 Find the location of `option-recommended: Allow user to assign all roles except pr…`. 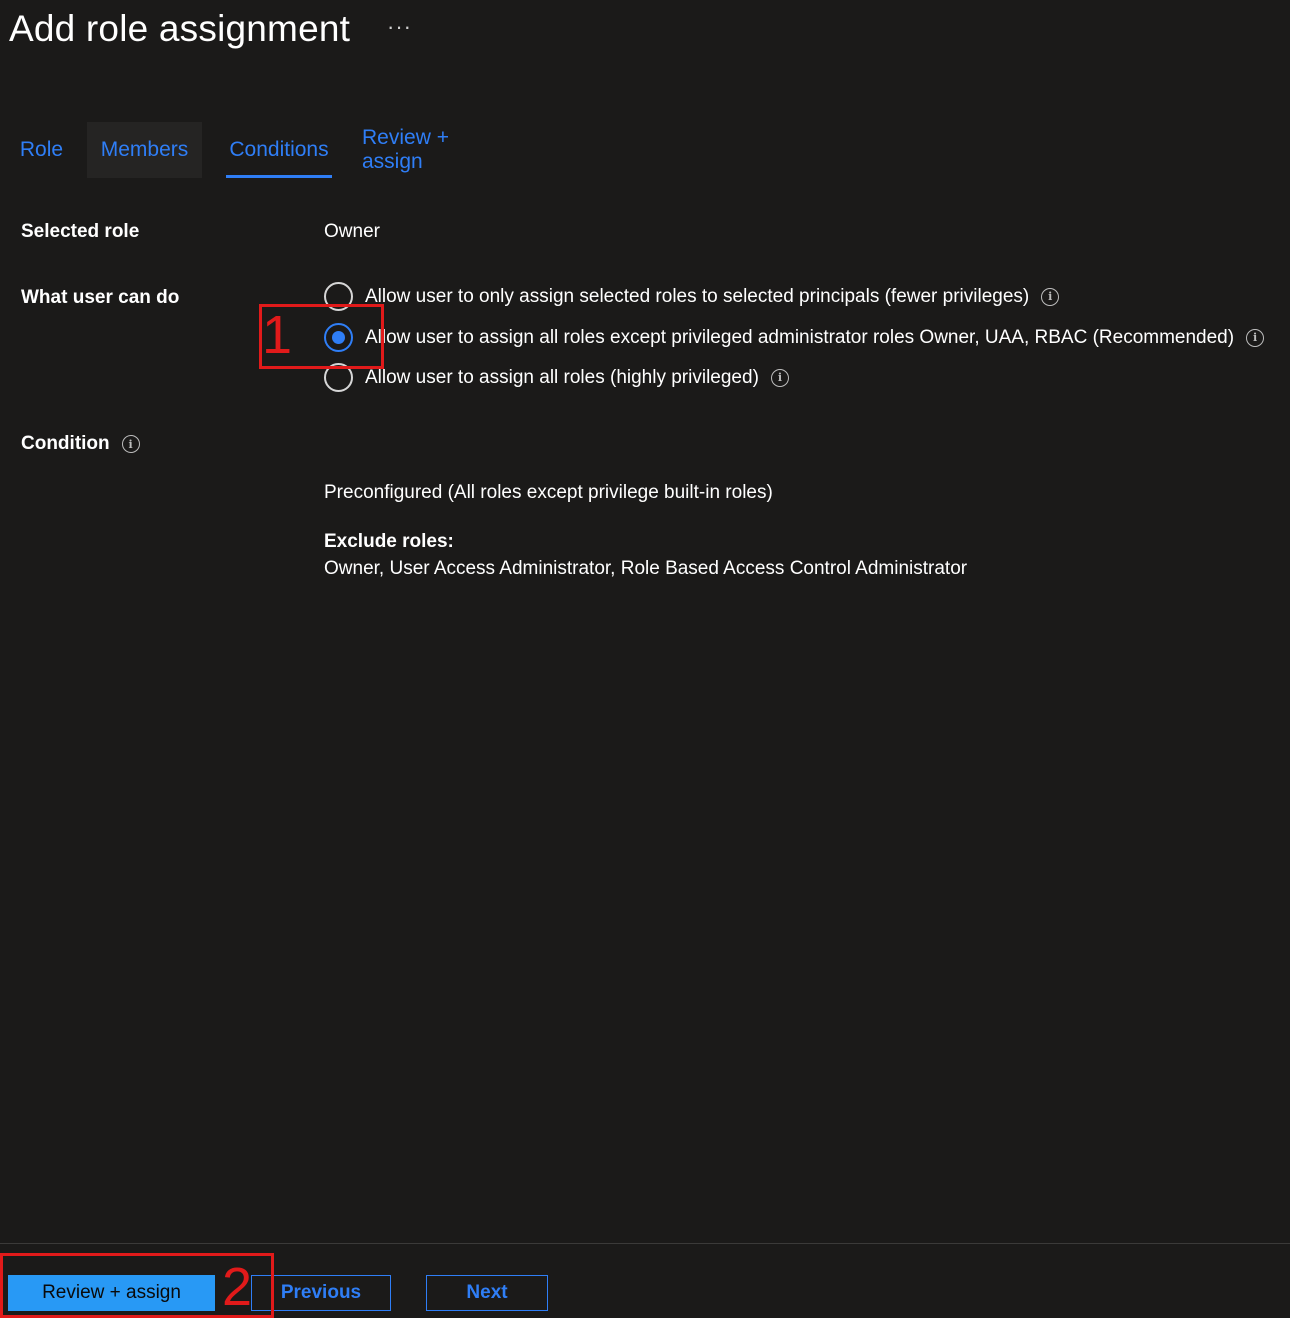

option-recommended: Allow user to assign all roles except pr… is located at coordinates (794, 337).